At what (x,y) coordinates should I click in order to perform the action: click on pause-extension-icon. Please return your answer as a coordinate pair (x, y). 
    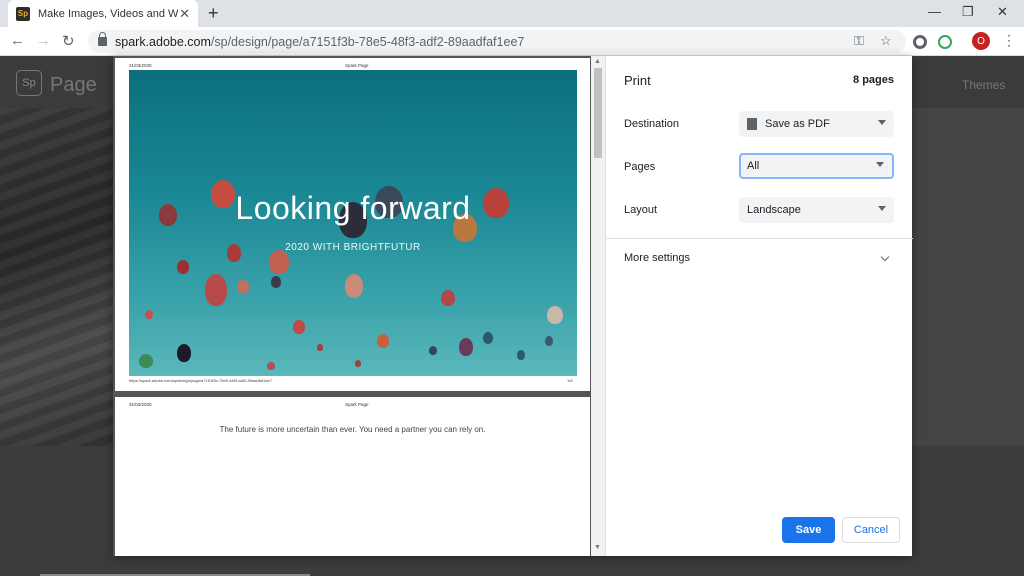
    Looking at the image, I should click on (945, 42).